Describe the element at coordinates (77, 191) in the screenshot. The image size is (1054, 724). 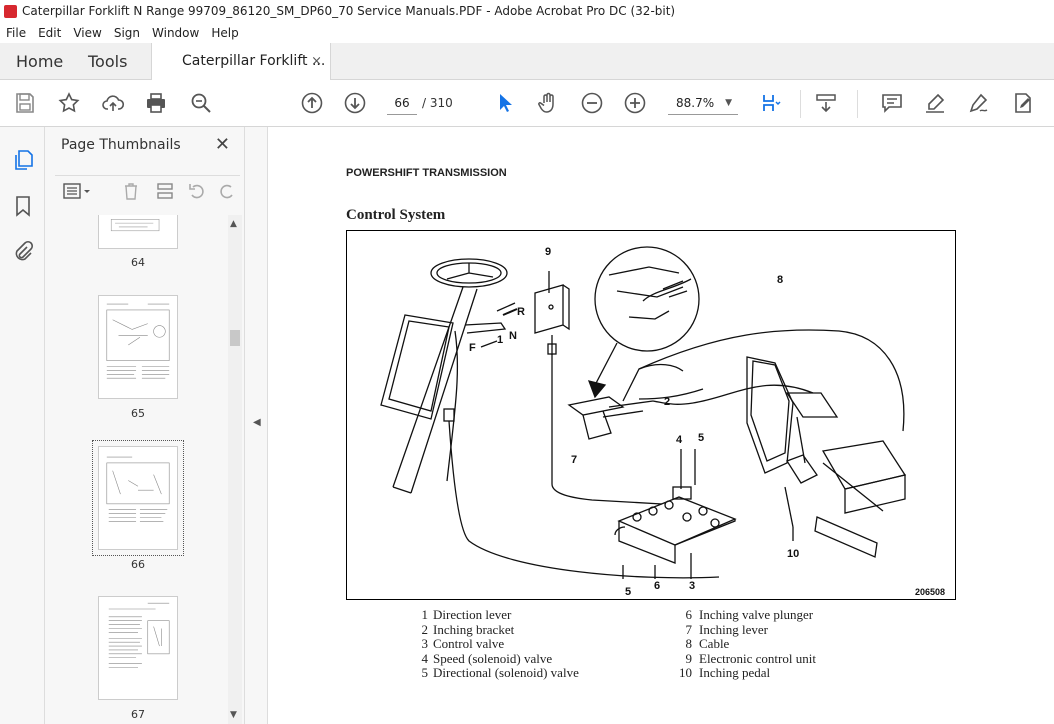
I see `thumbnail-options-icon` at that location.